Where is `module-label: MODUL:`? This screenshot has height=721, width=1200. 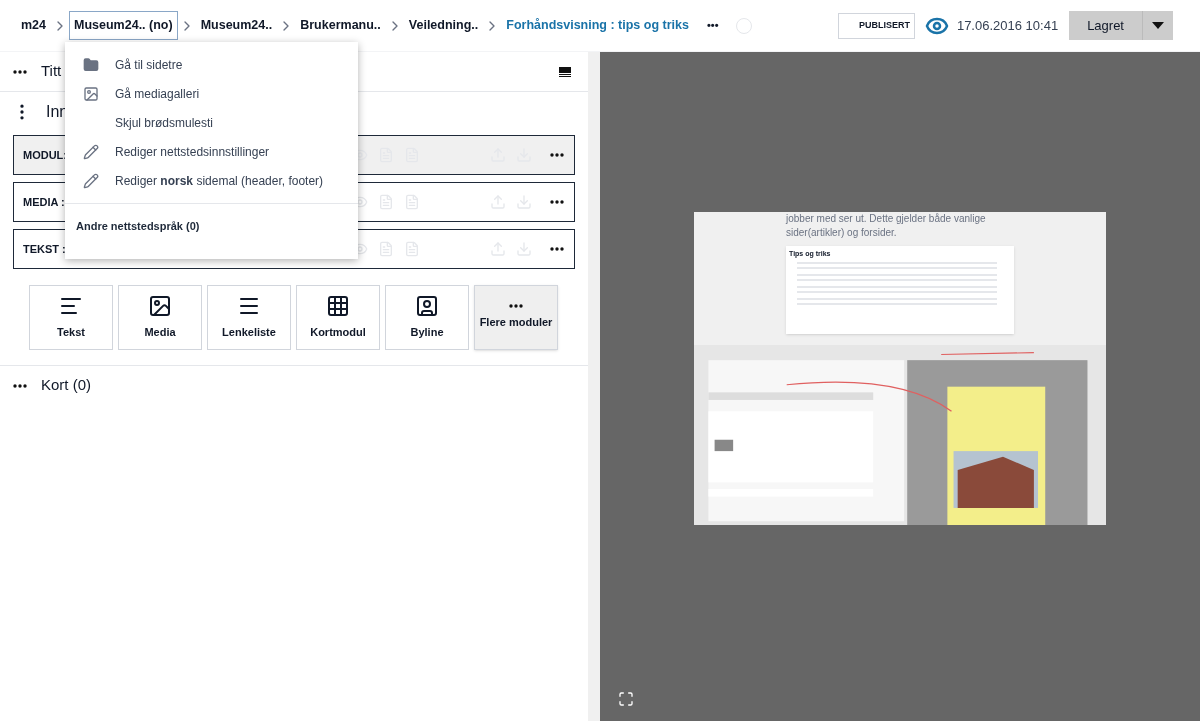 module-label: MODUL: is located at coordinates (45, 155).